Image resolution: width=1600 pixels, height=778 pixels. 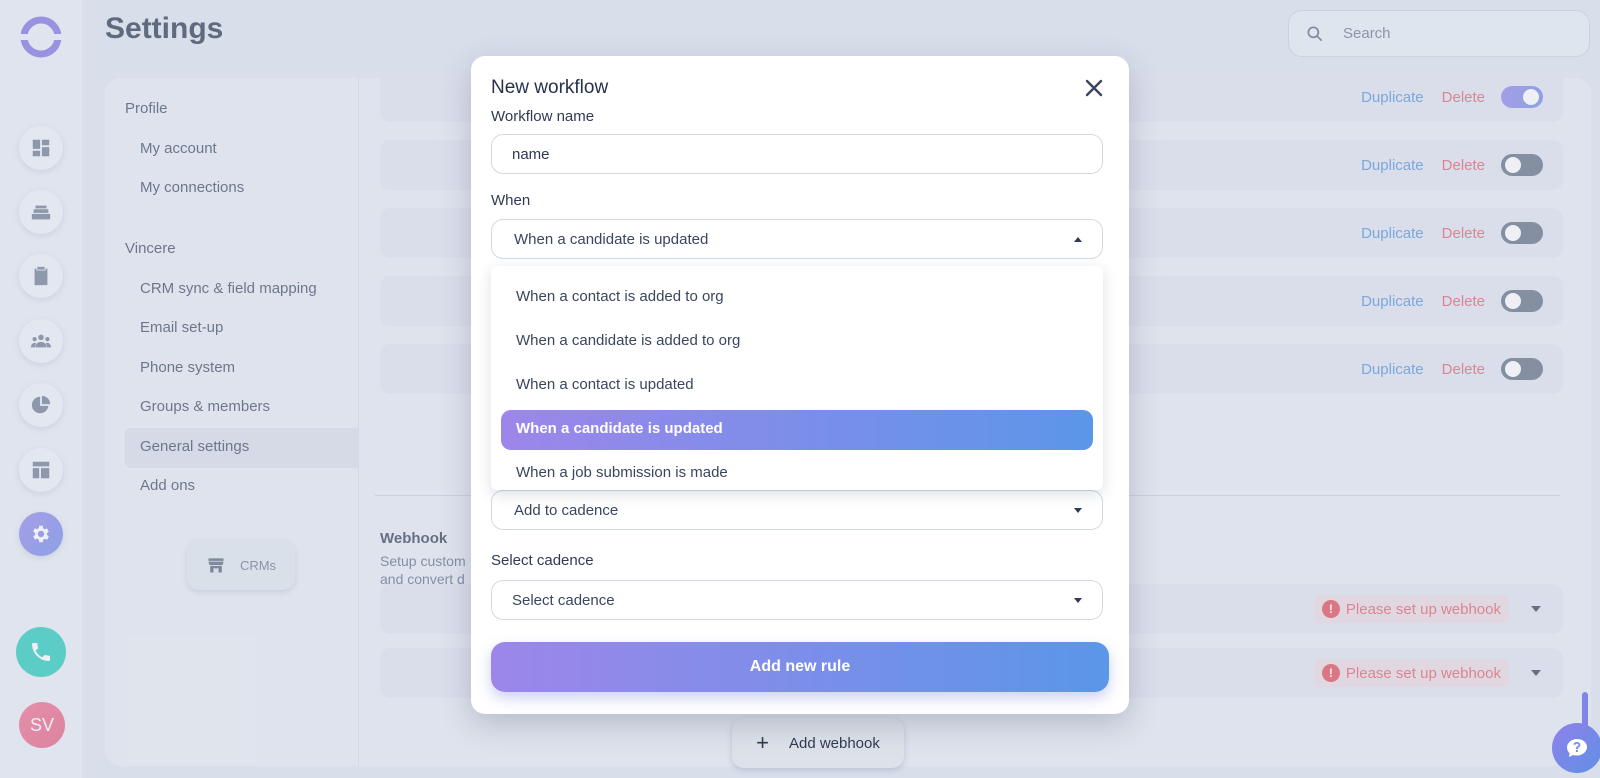 I want to click on workflow-name-input, so click(x=797, y=154).